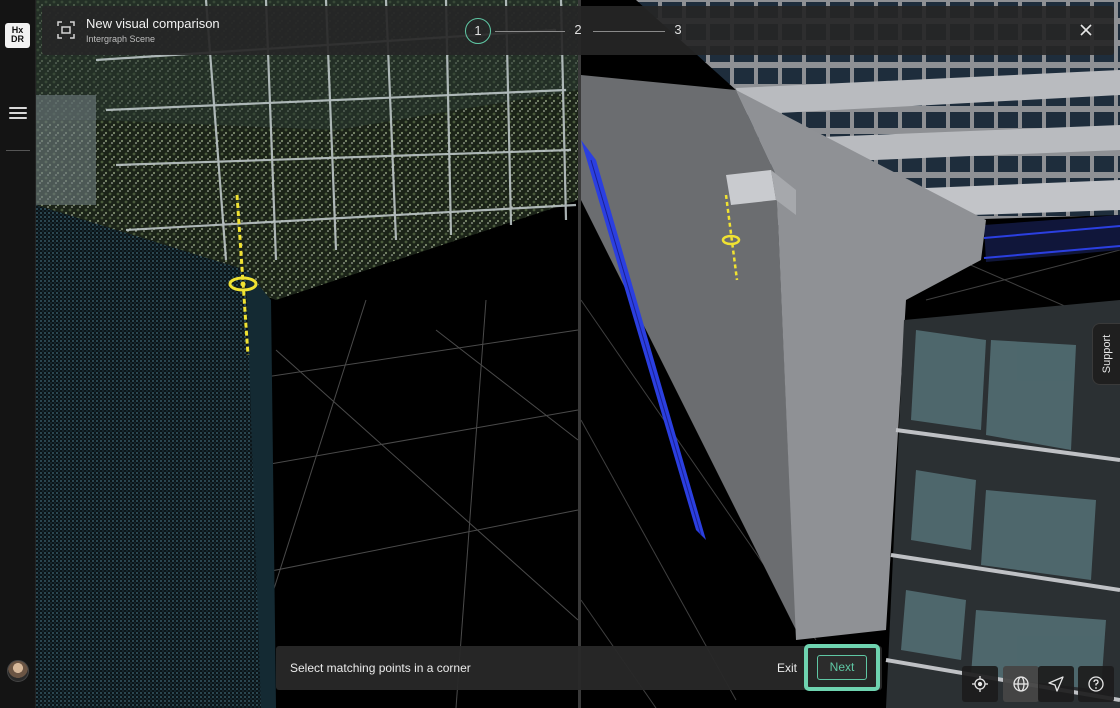 The image size is (1120, 708). I want to click on step-1: 1, so click(478, 31).